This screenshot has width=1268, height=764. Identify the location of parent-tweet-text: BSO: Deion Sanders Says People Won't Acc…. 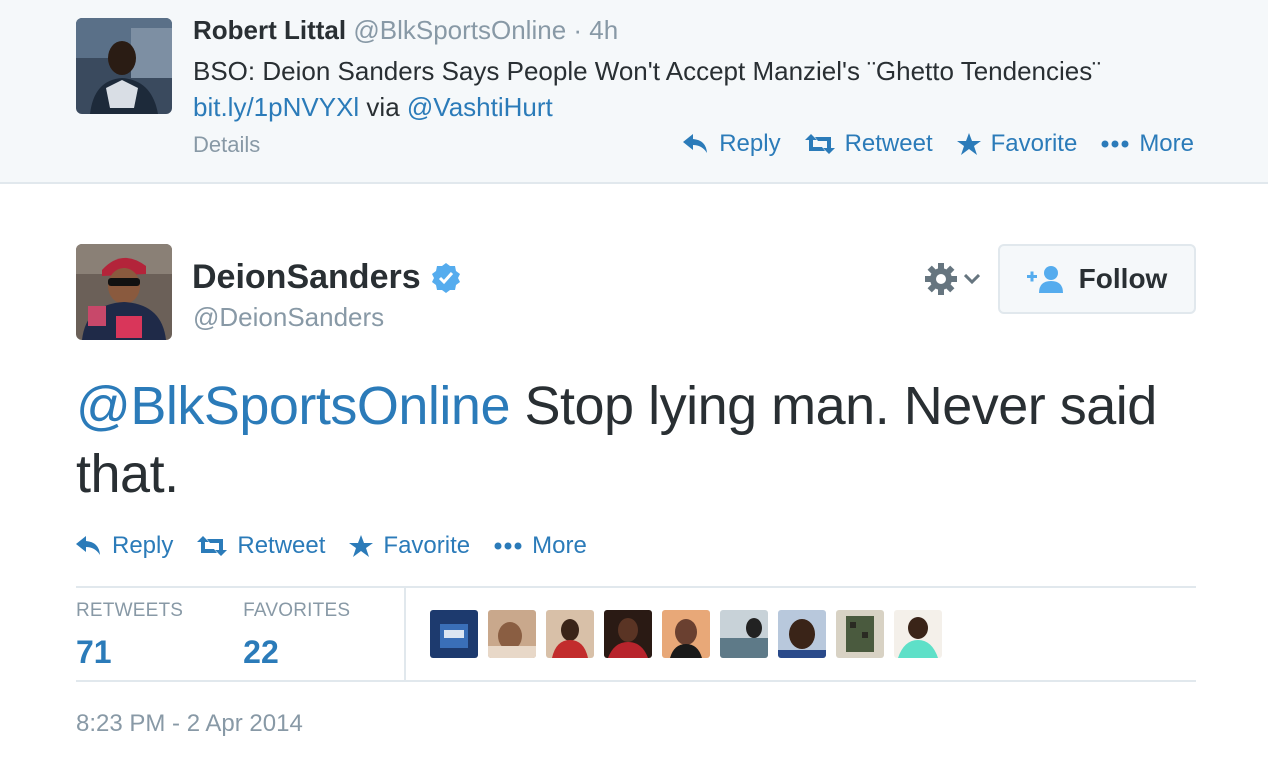
(718, 89).